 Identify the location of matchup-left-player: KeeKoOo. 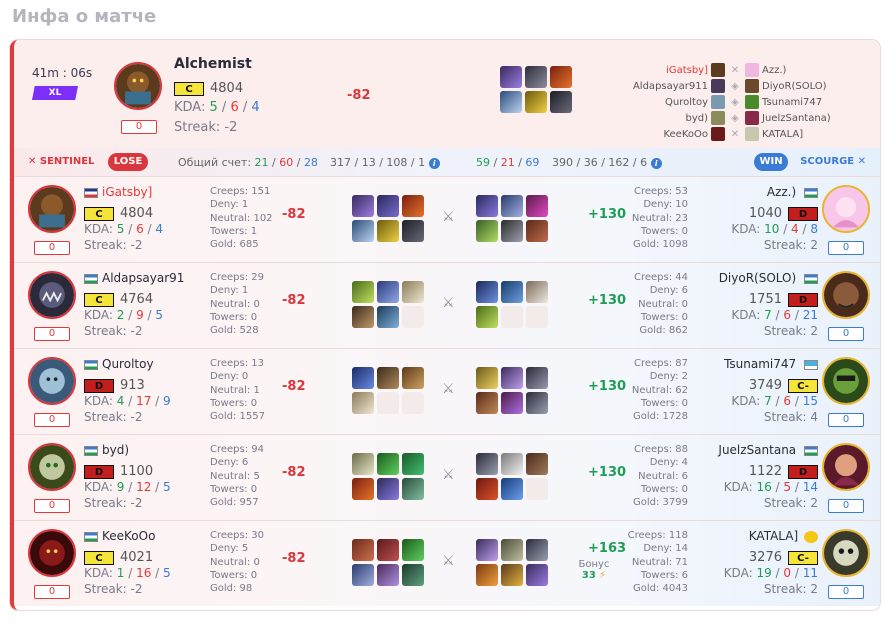
(670, 134).